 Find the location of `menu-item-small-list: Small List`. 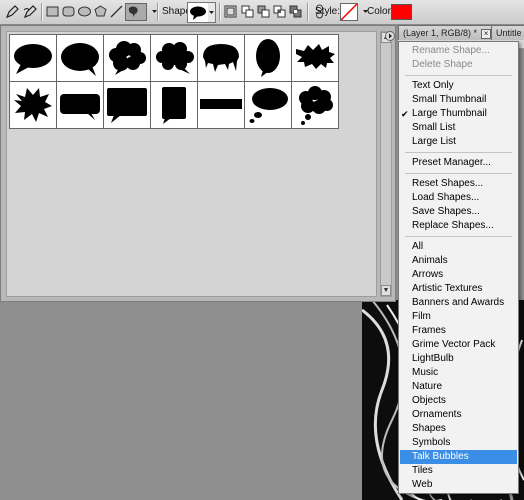

menu-item-small-list: Small List is located at coordinates (458, 128).